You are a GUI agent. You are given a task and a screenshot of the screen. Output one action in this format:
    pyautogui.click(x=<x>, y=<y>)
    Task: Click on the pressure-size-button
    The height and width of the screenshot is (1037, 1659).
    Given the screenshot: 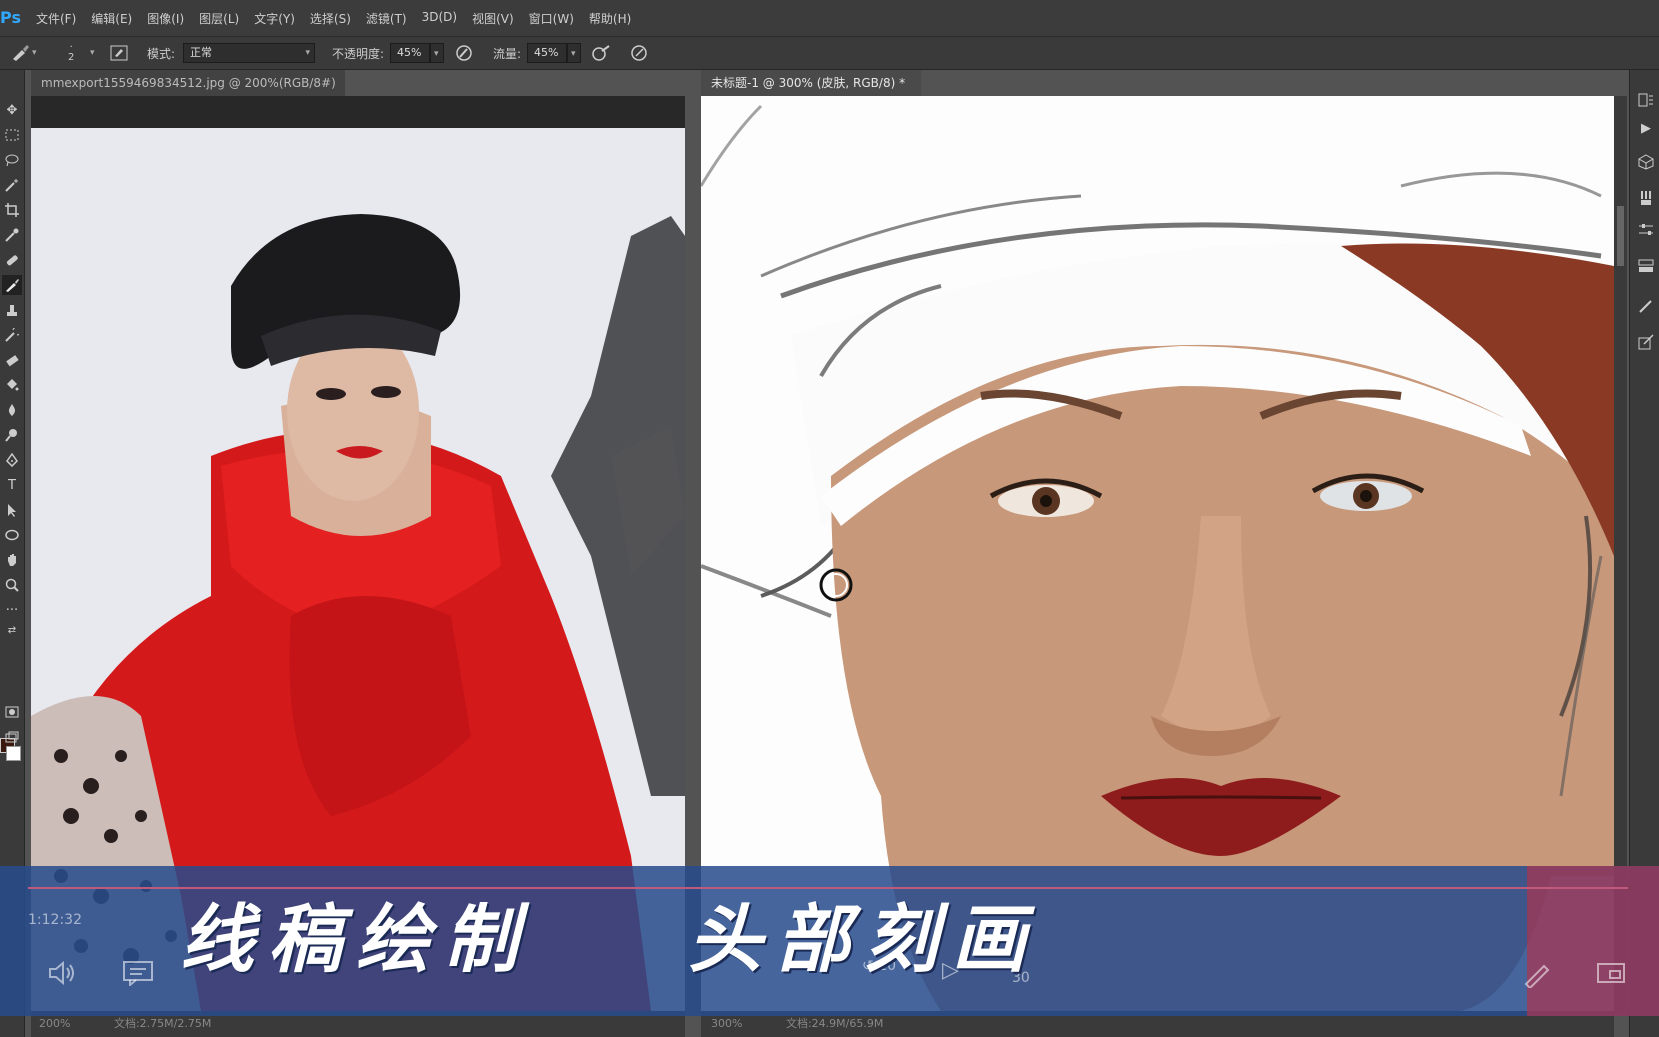 What is the action you would take?
    pyautogui.click(x=639, y=53)
    